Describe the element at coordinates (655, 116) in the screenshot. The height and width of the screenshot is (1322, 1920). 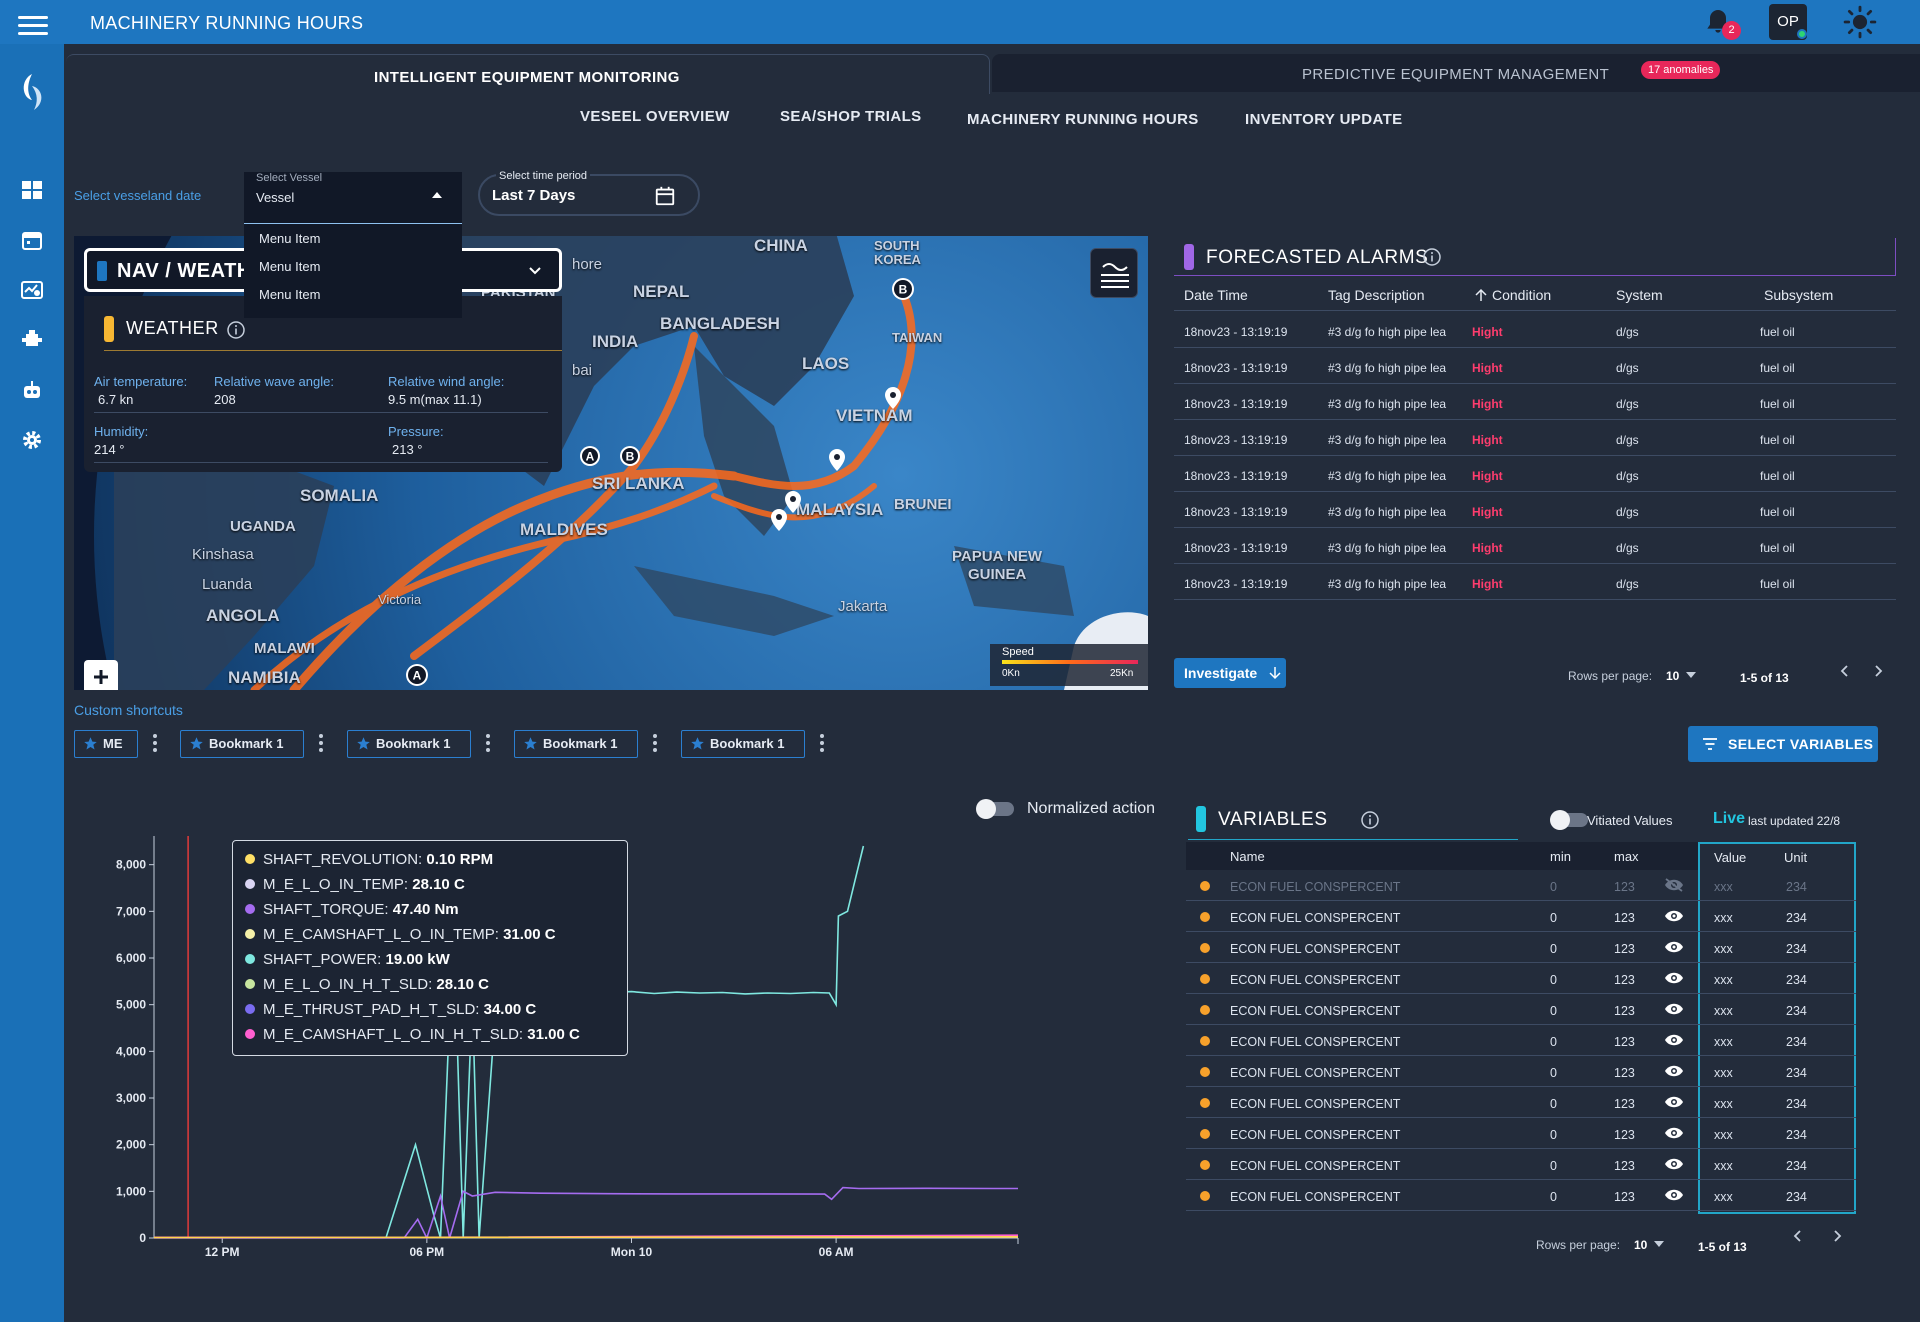
I see `subnav-vessel-overview: VESEEL OVERVIEW` at that location.